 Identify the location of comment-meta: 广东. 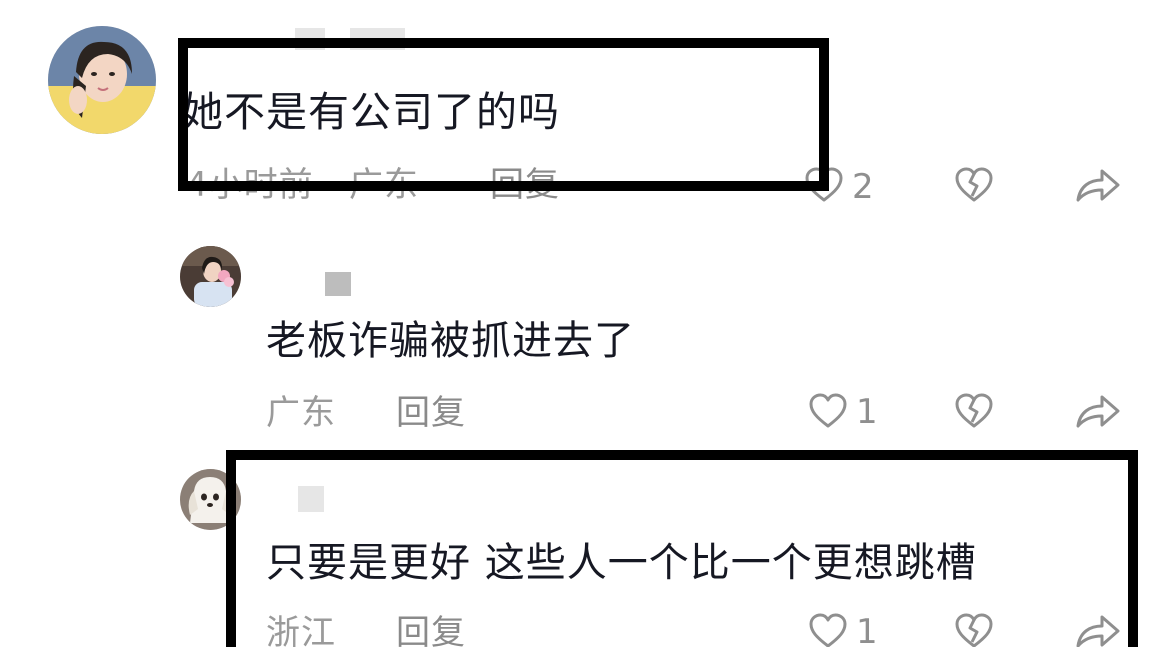
(301, 413).